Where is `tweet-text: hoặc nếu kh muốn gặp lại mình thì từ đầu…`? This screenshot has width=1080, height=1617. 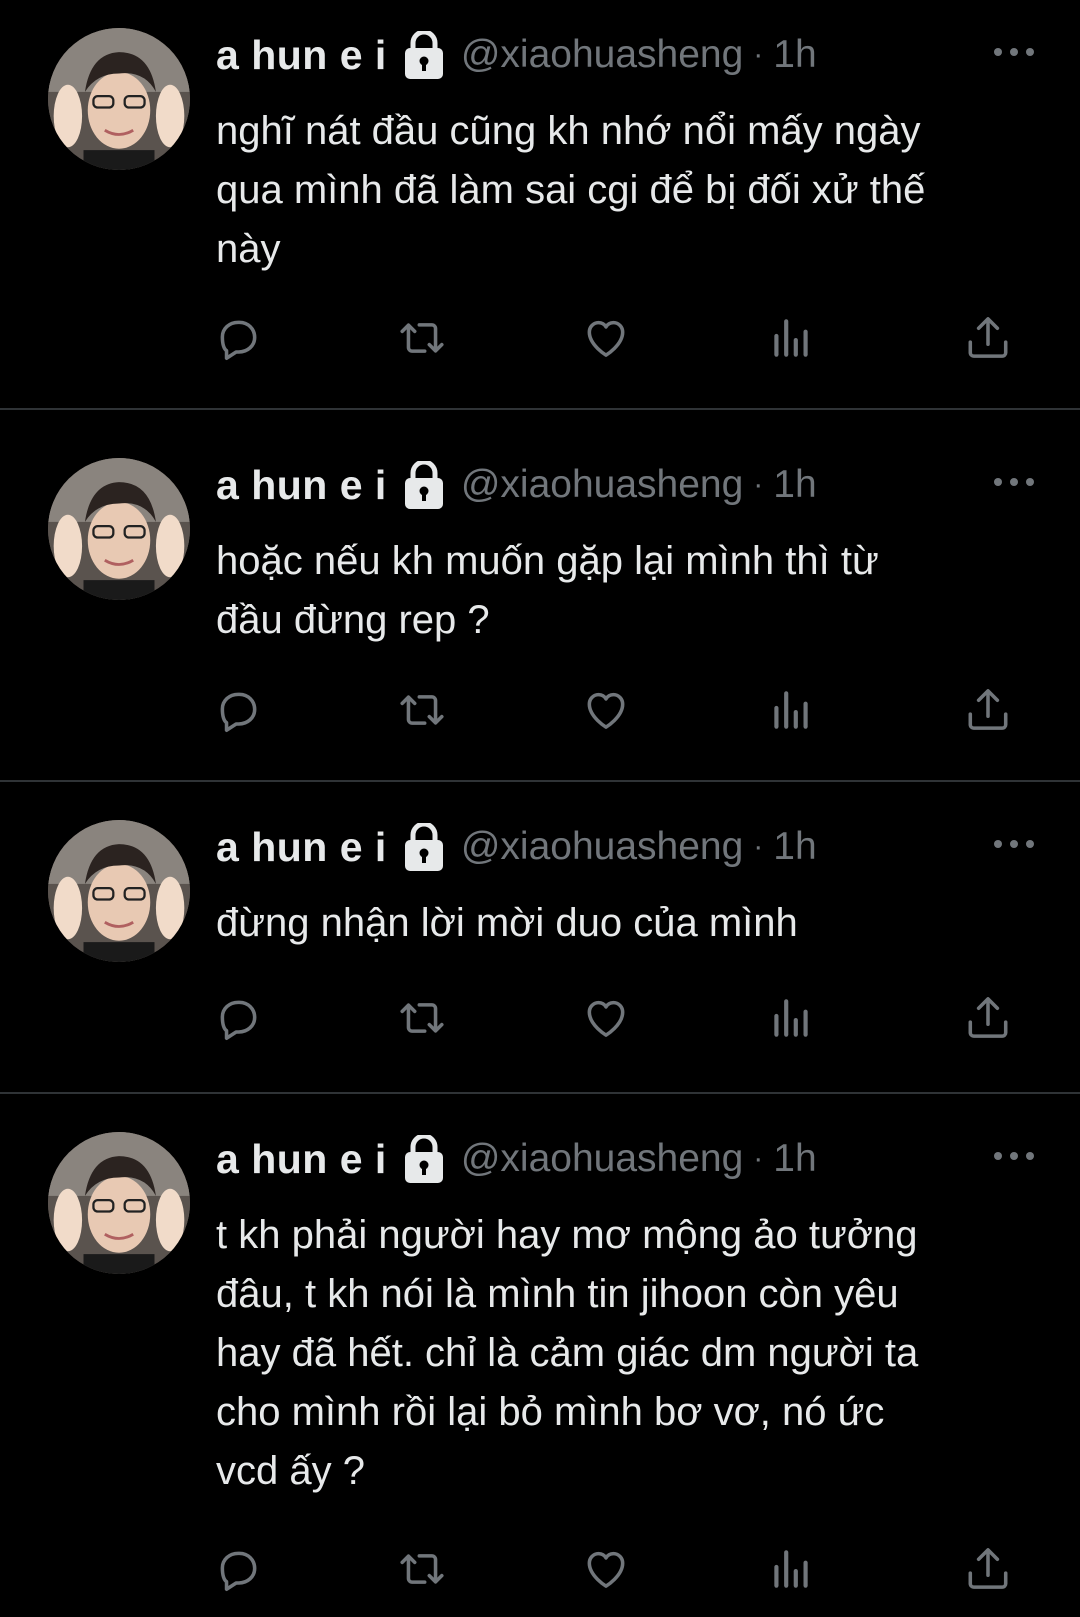 tweet-text: hoặc nếu kh muốn gặp lại mình thì từ đầu… is located at coordinates (547, 590).